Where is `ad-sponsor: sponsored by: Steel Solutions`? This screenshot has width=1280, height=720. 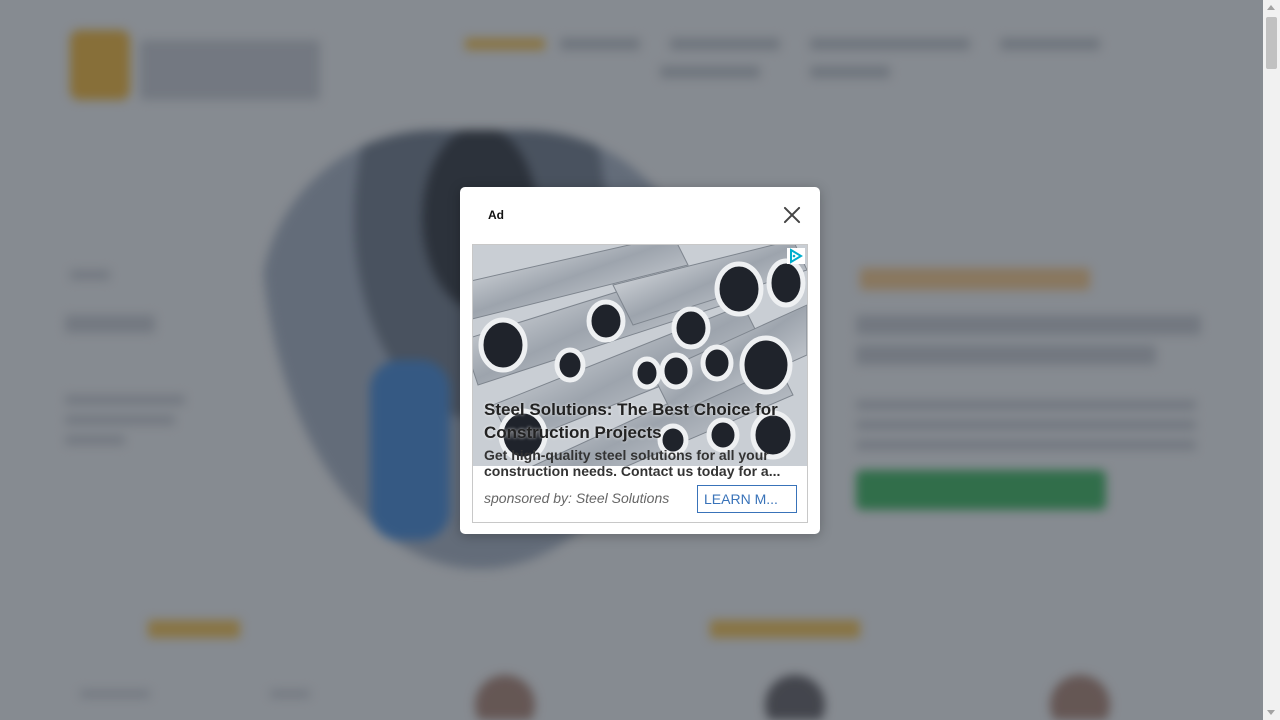
ad-sponsor: sponsored by: Steel Solutions is located at coordinates (577, 498).